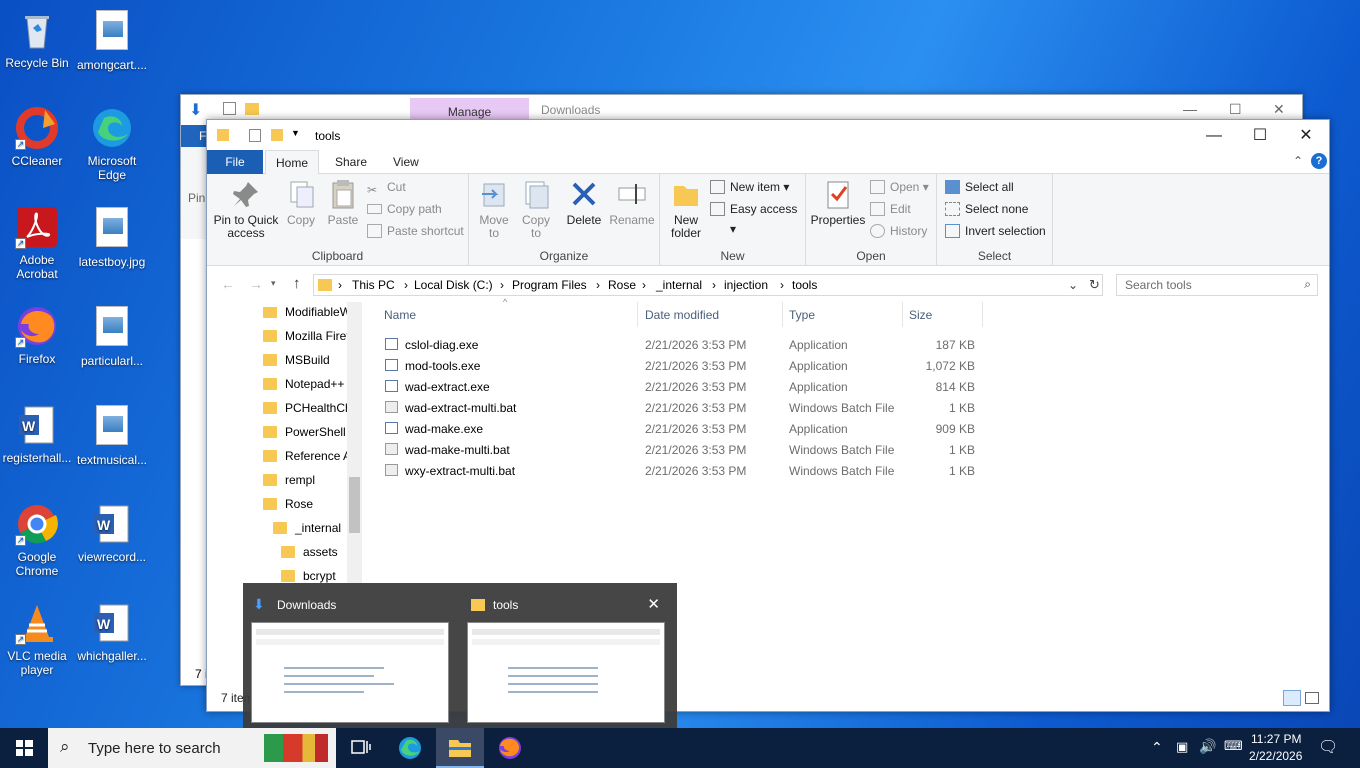  Describe the element at coordinates (682, 315) in the screenshot. I see `column-date: Date modified` at that location.